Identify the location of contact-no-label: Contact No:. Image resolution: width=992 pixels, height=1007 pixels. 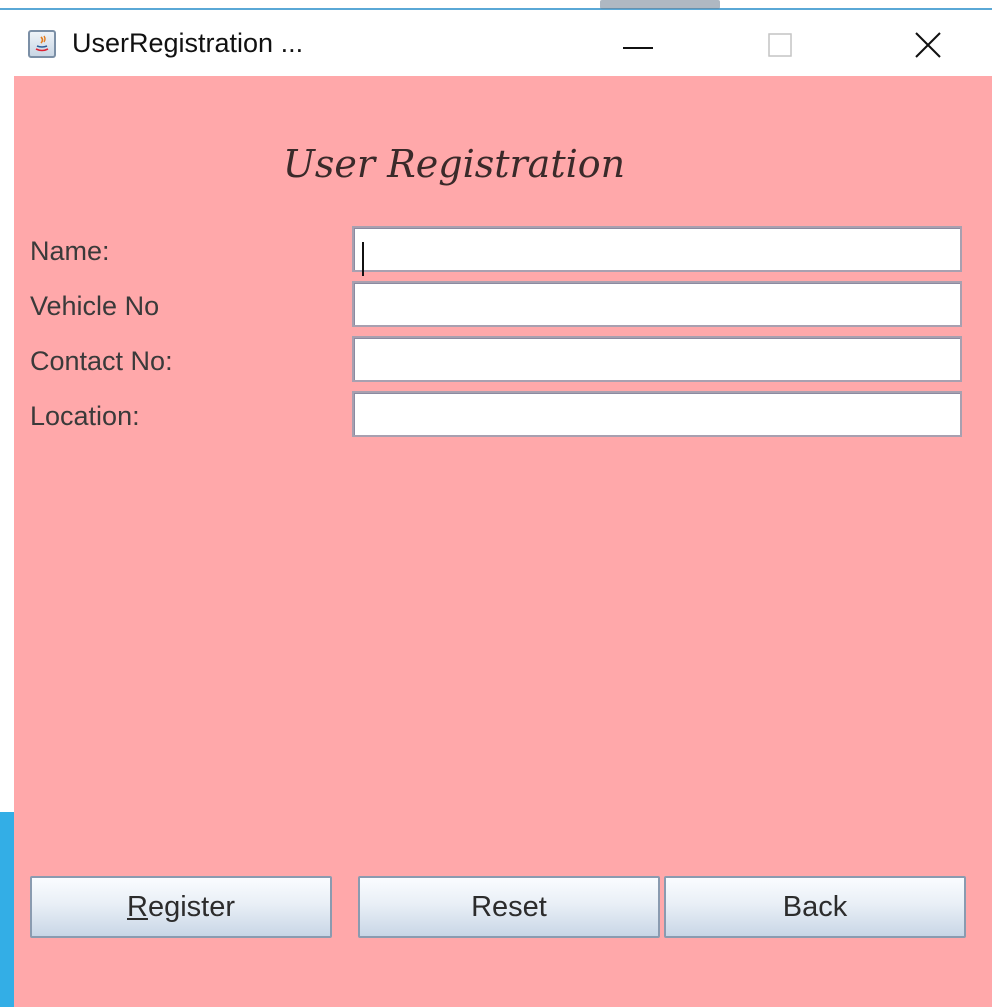
(101, 361).